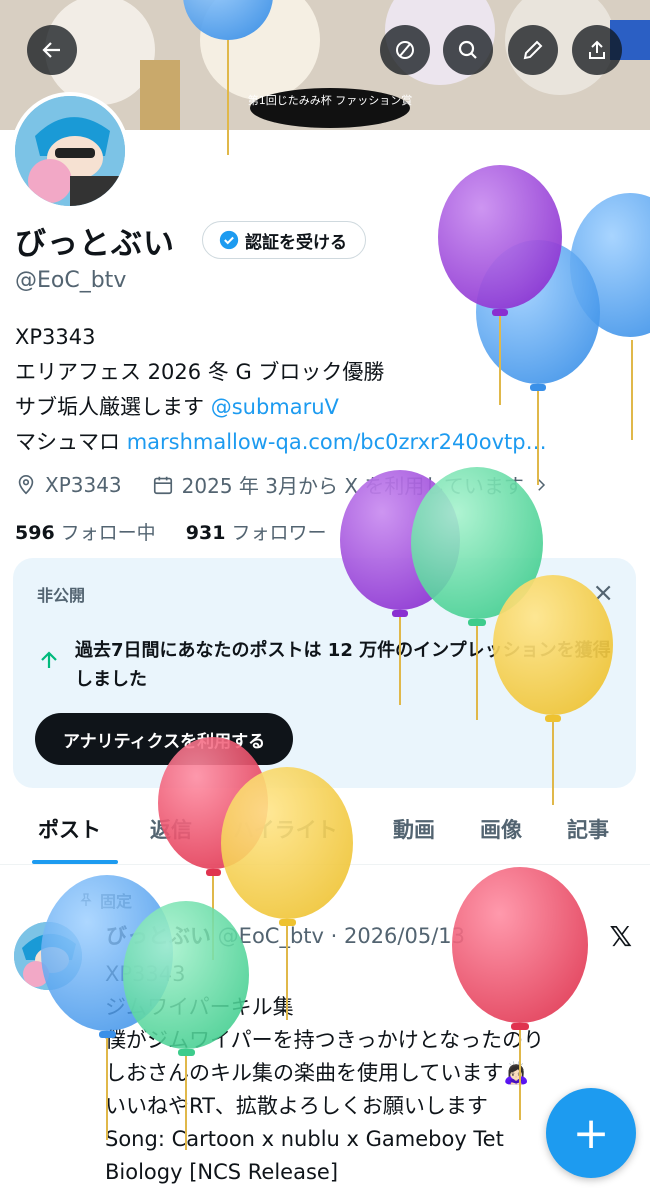  I want to click on edit-icon, so click(533, 50).